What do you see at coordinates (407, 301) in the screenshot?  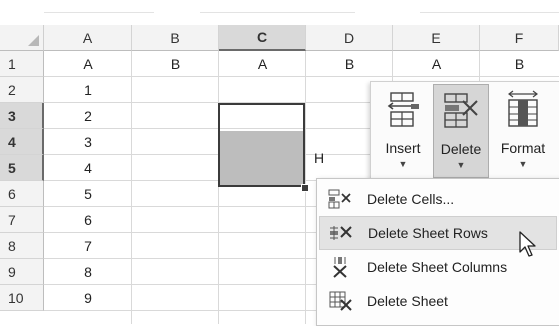 I see `menu-item-label: Delete Sheet` at bounding box center [407, 301].